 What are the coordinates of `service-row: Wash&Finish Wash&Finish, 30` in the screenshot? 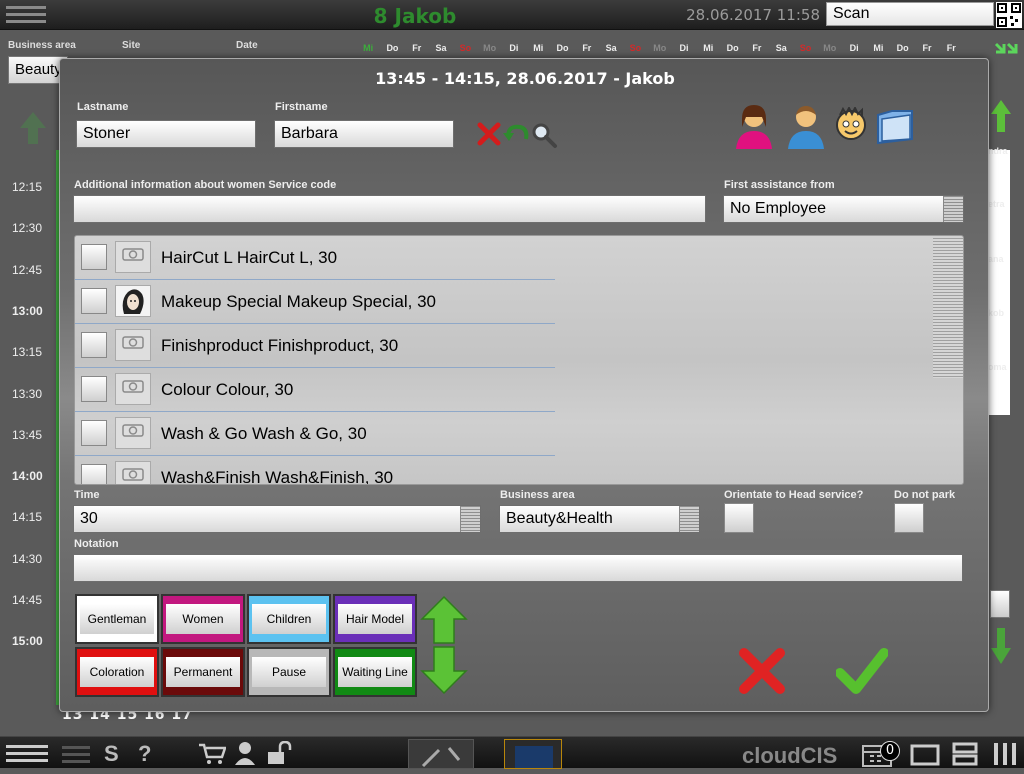 It's located at (315, 470).